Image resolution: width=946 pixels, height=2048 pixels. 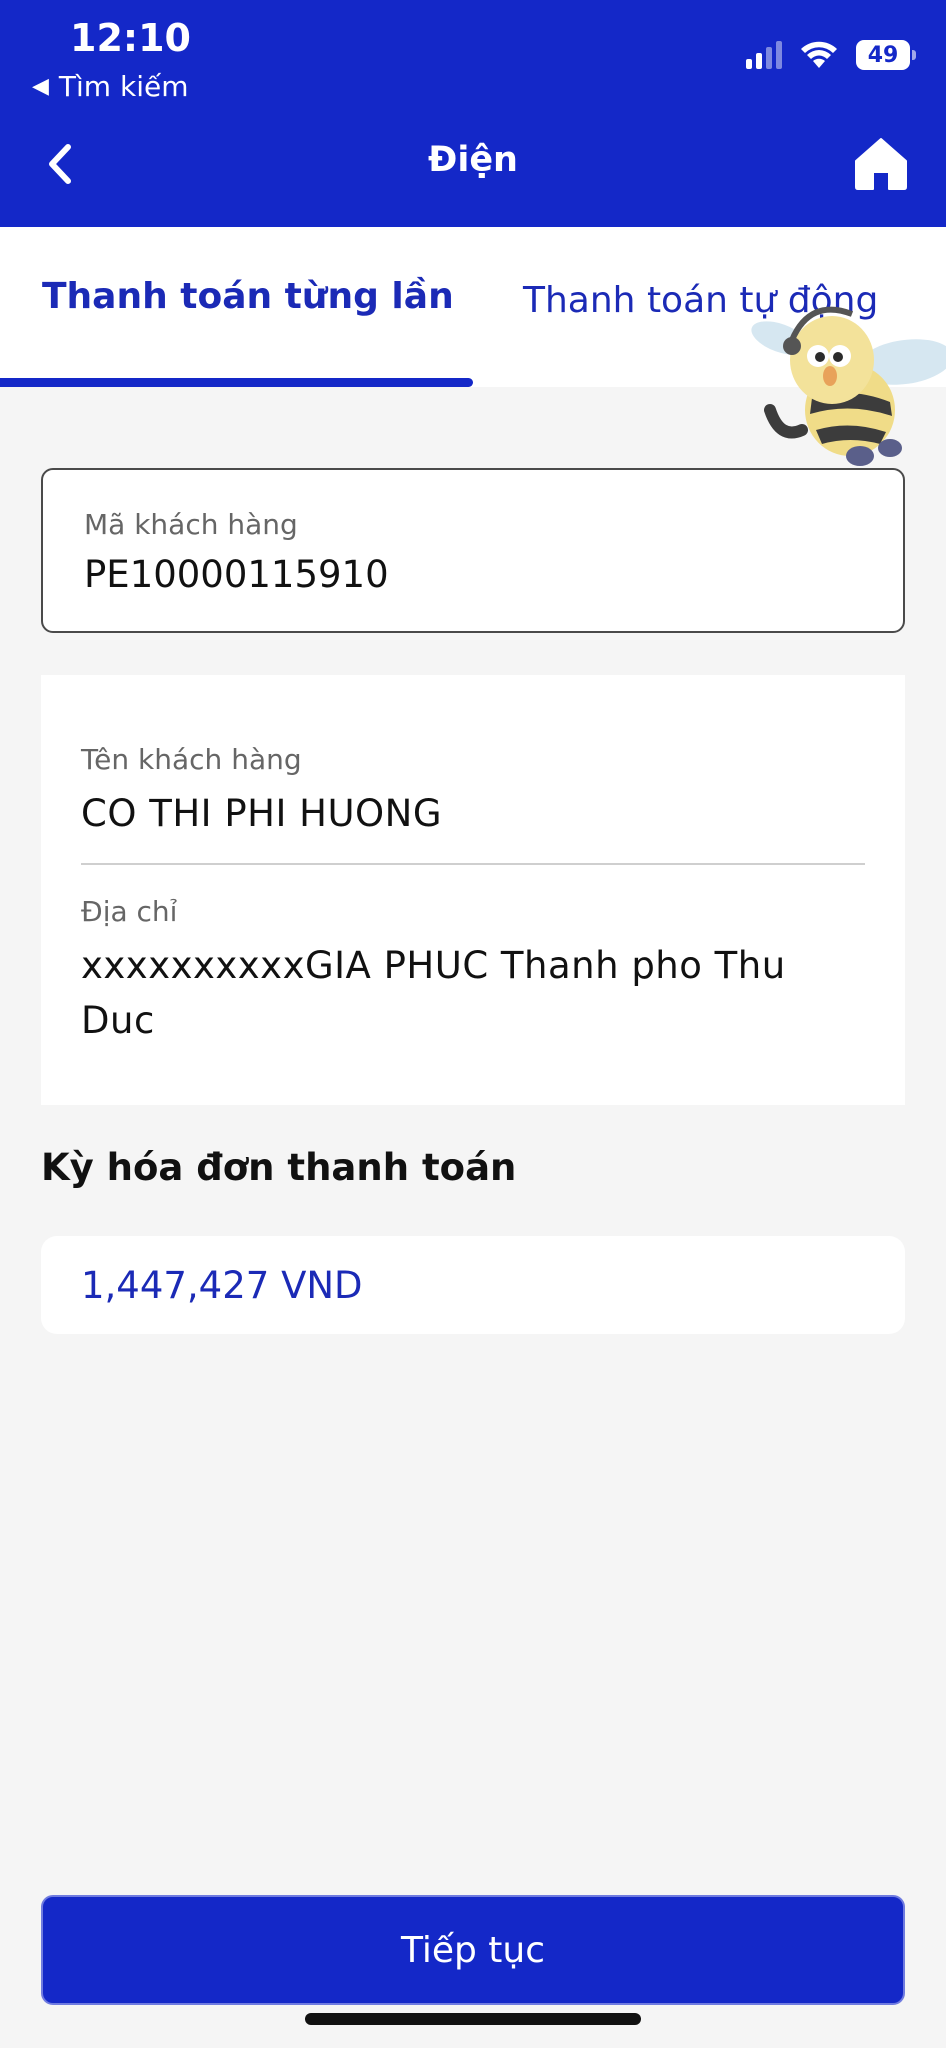 What do you see at coordinates (433, 993) in the screenshot?
I see `address-value: xxxxxxxxxxGIA PHUC Thanh pho Thu Duc` at bounding box center [433, 993].